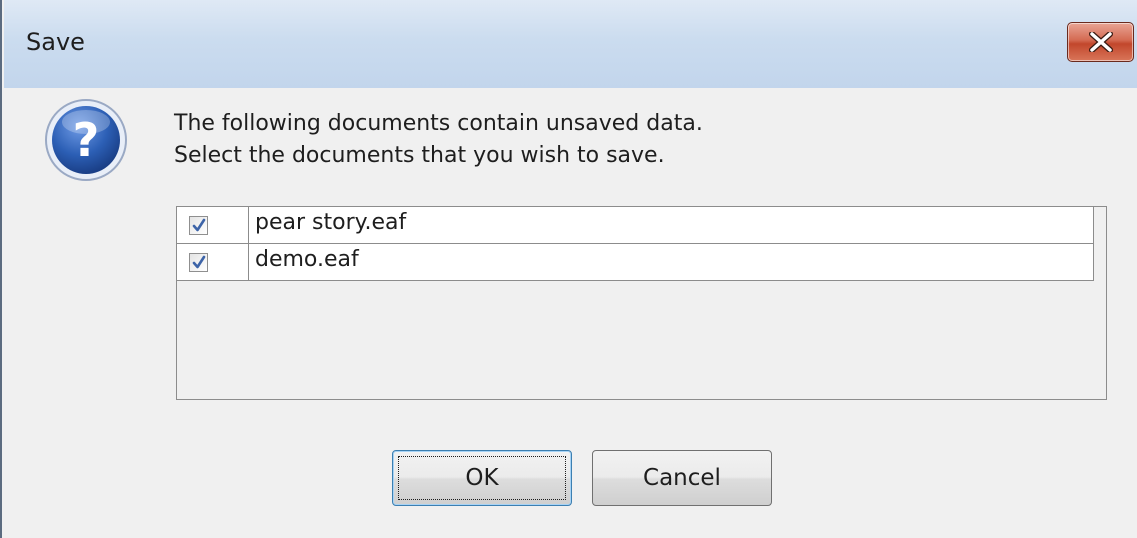 The image size is (1137, 538). I want to click on list-item: pear story.eaf, so click(635, 225).